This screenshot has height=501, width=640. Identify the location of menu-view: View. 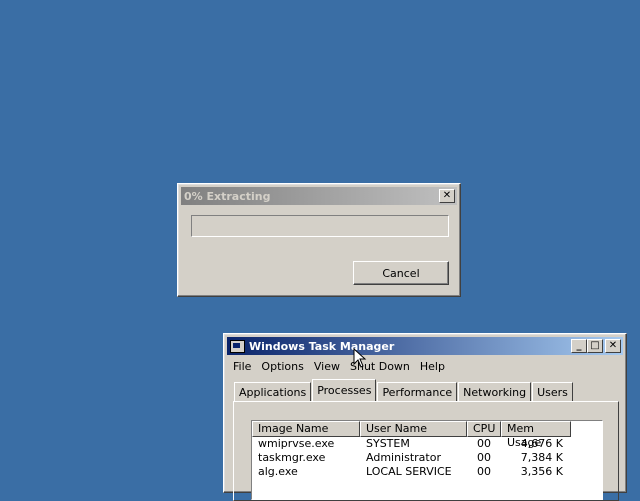
(327, 366).